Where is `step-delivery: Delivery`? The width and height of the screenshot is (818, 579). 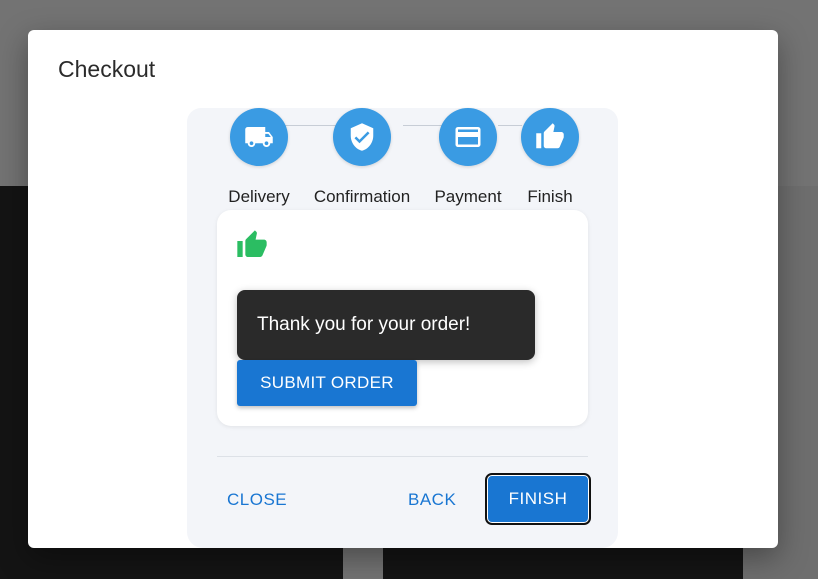
step-delivery: Delivery is located at coordinates (259, 157).